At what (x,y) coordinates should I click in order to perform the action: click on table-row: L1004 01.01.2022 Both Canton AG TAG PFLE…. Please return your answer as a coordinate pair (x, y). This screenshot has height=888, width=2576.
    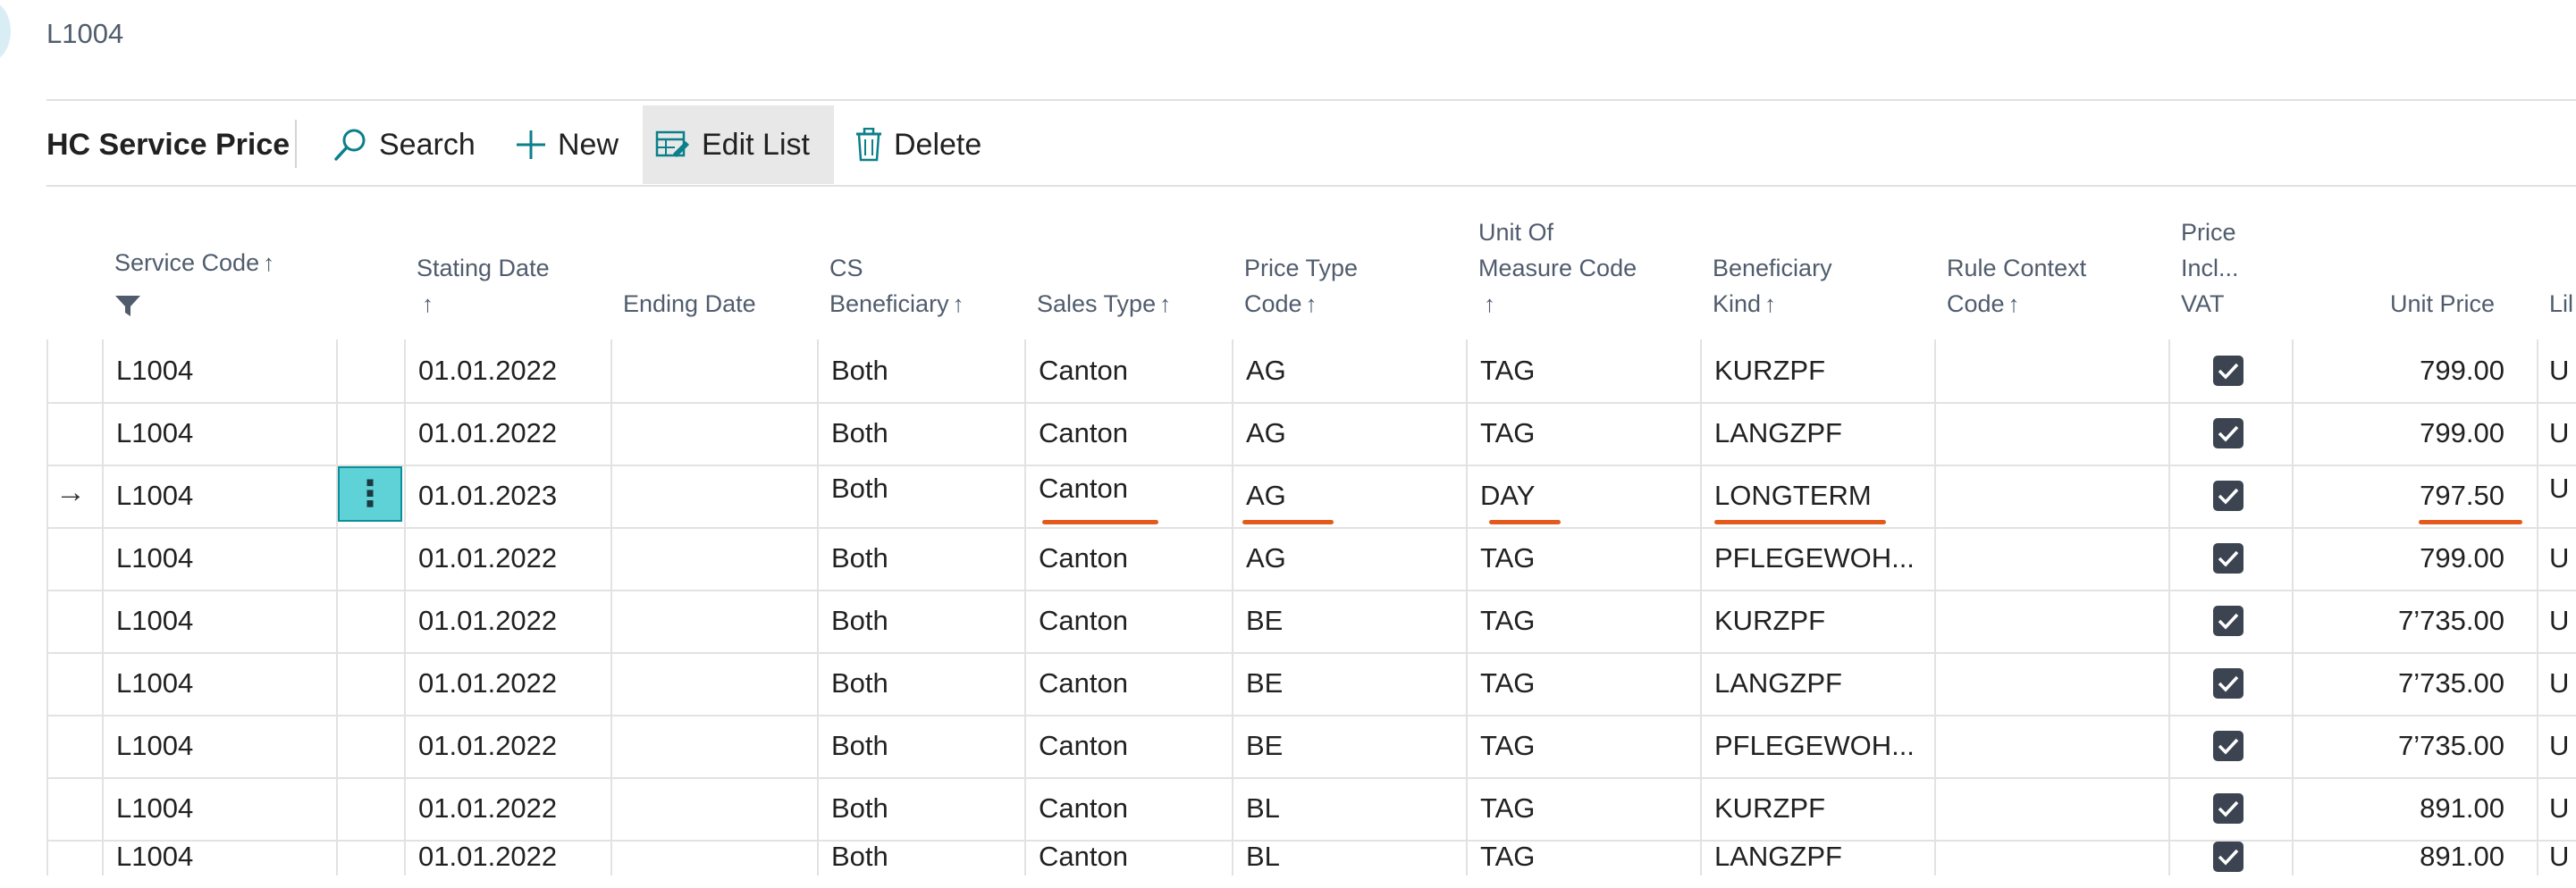
    Looking at the image, I should click on (1311, 559).